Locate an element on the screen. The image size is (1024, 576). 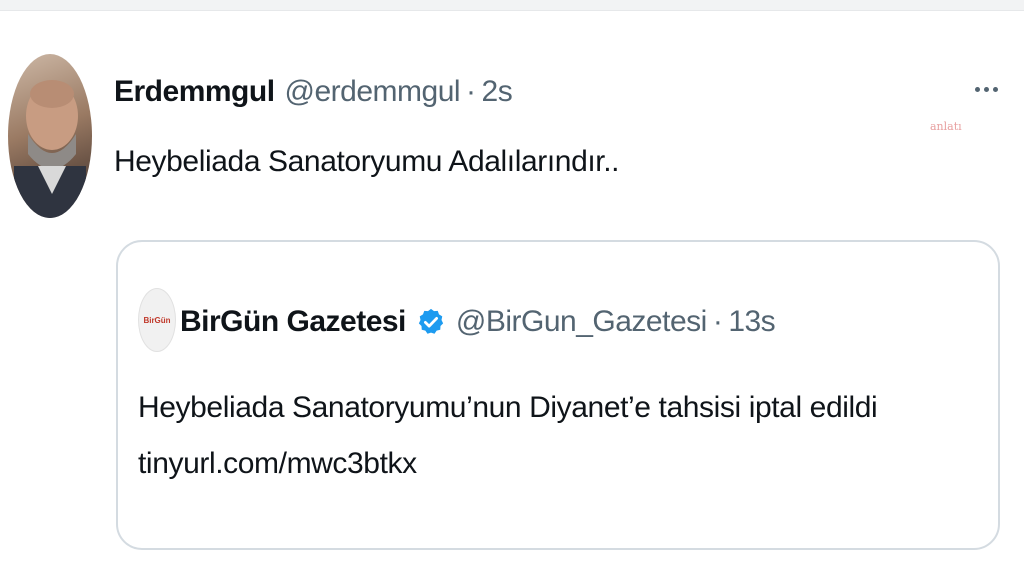
author-name: Erdemmgul is located at coordinates (194, 92).